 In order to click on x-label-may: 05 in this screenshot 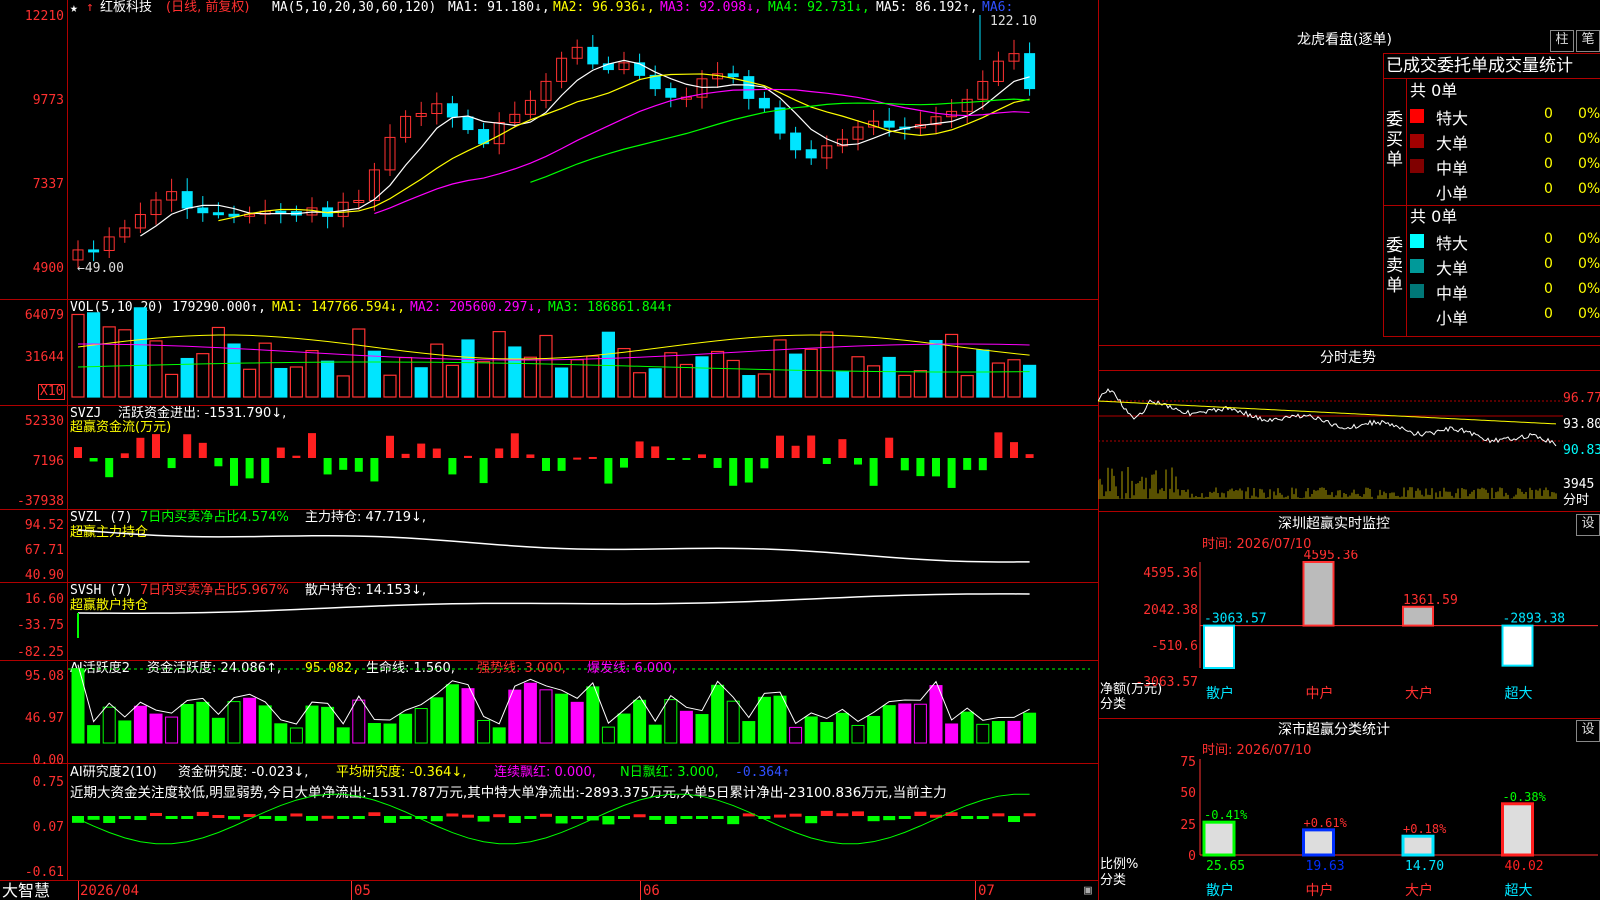, I will do `click(362, 891)`.